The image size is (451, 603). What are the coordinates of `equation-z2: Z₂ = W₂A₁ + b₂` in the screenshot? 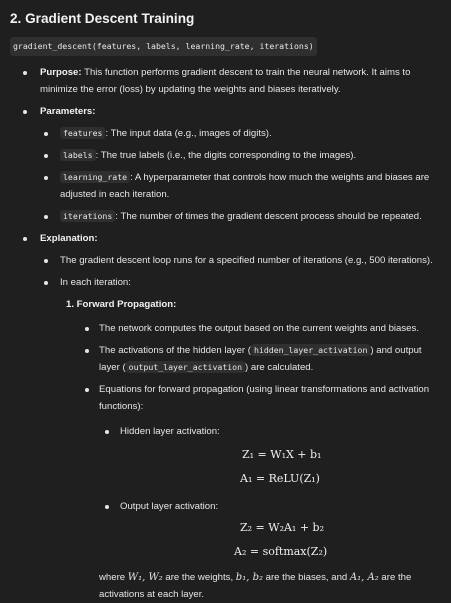 It's located at (282, 527).